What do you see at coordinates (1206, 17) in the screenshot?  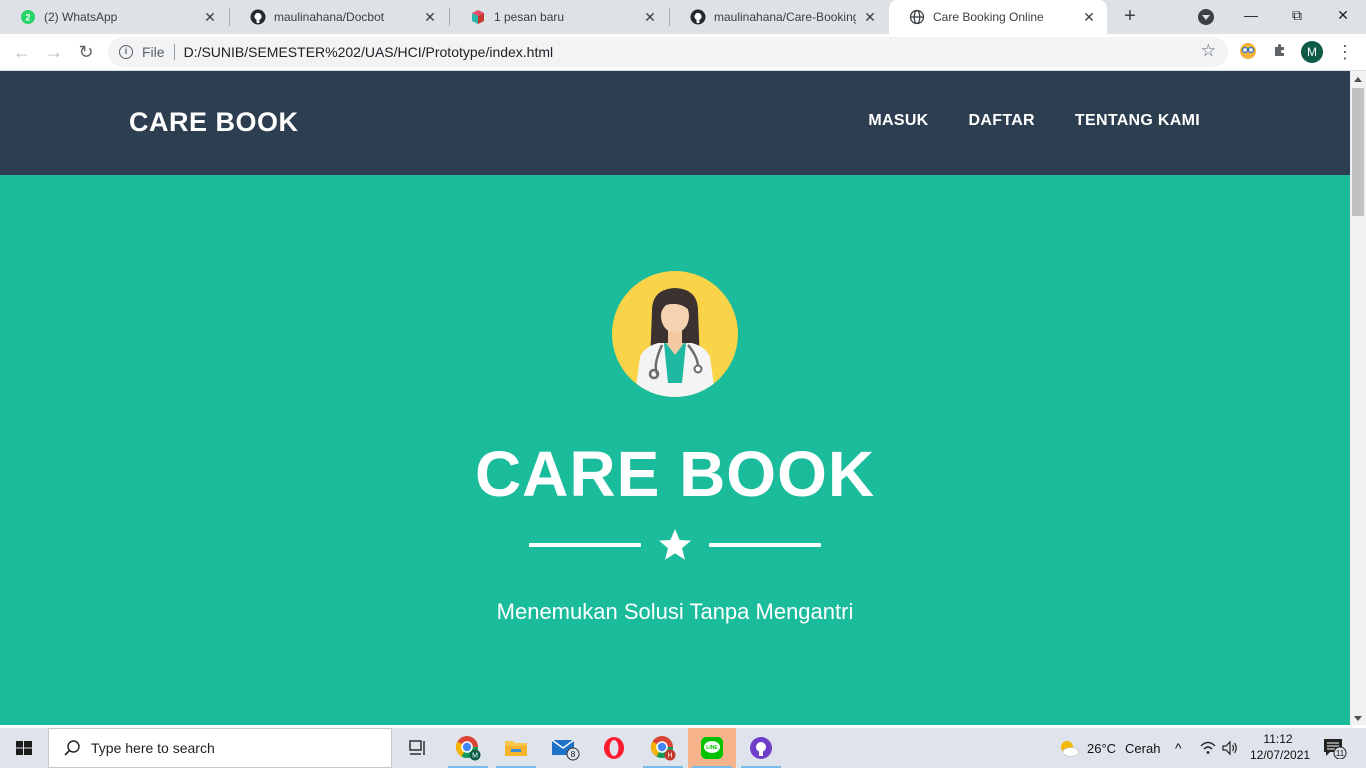 I see `tab-search-icon` at bounding box center [1206, 17].